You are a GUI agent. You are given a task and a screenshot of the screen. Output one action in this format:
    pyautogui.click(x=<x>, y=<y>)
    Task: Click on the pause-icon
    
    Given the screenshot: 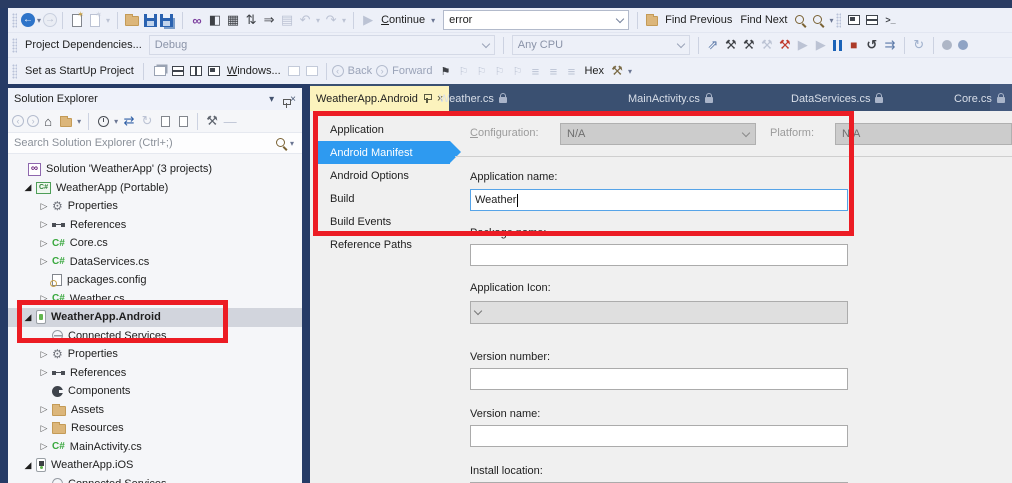 What is the action you would take?
    pyautogui.click(x=837, y=45)
    